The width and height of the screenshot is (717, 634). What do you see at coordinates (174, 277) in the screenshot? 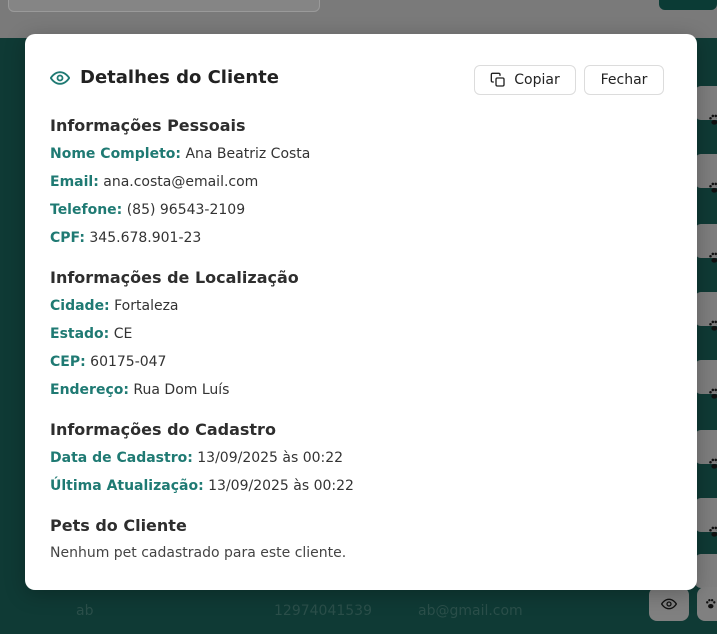
I see `section-title: Informações de Localização` at bounding box center [174, 277].